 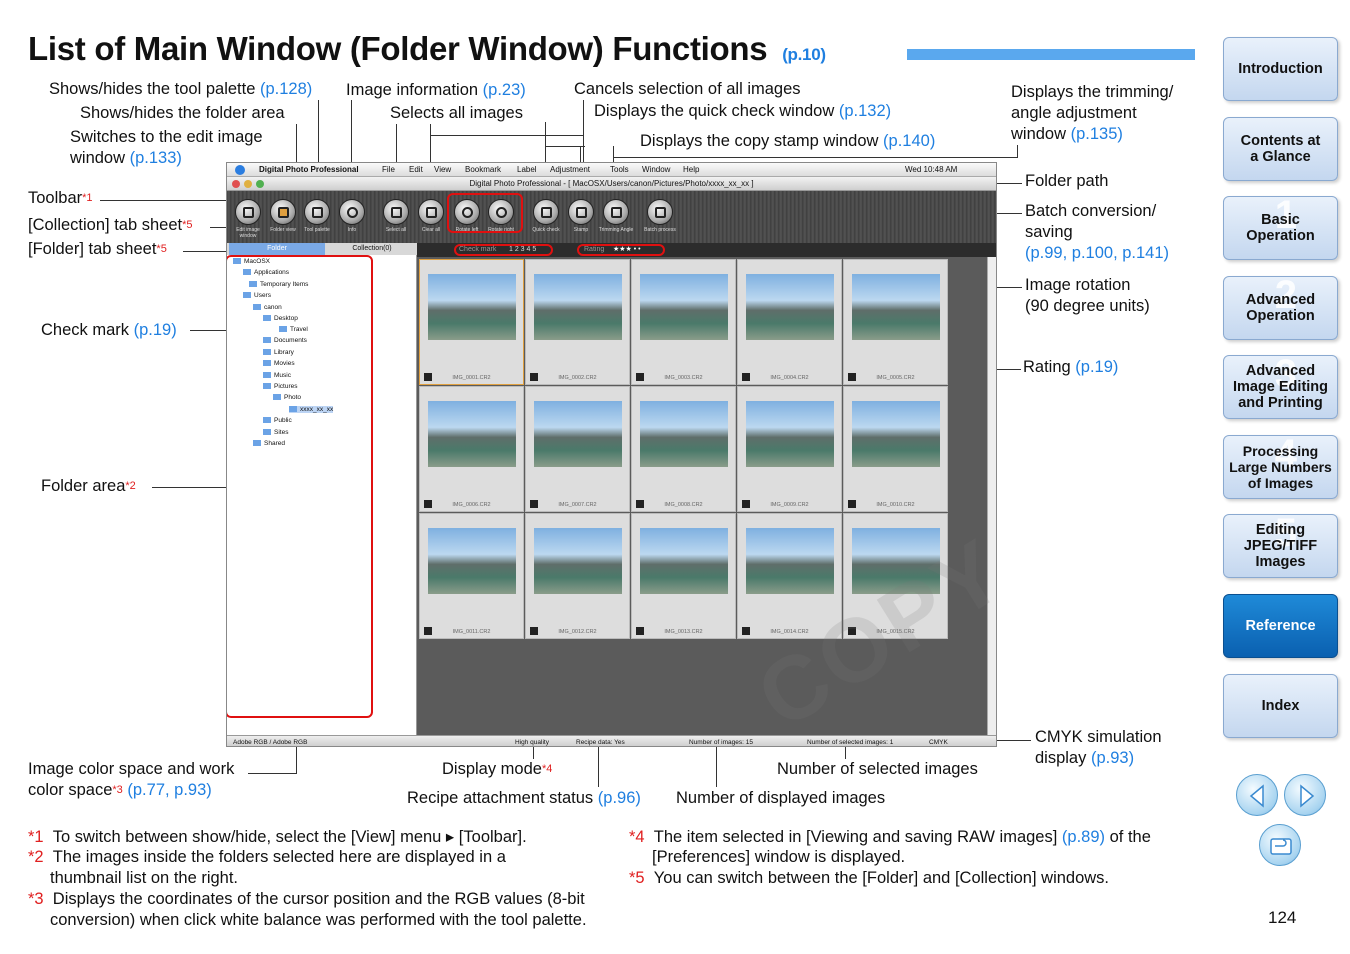 I want to click on nav-reference: Reference, so click(x=1280, y=626).